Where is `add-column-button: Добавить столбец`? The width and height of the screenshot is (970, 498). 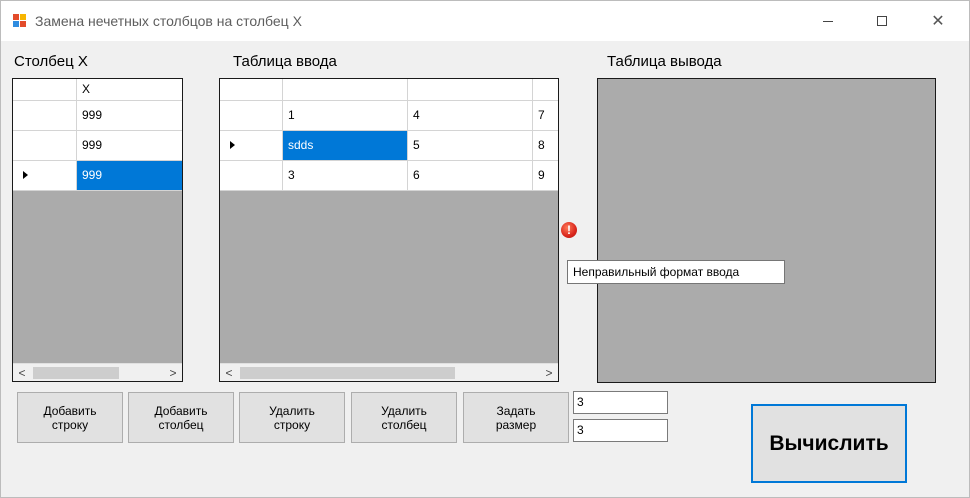
add-column-button: Добавить столбец is located at coordinates (181, 417).